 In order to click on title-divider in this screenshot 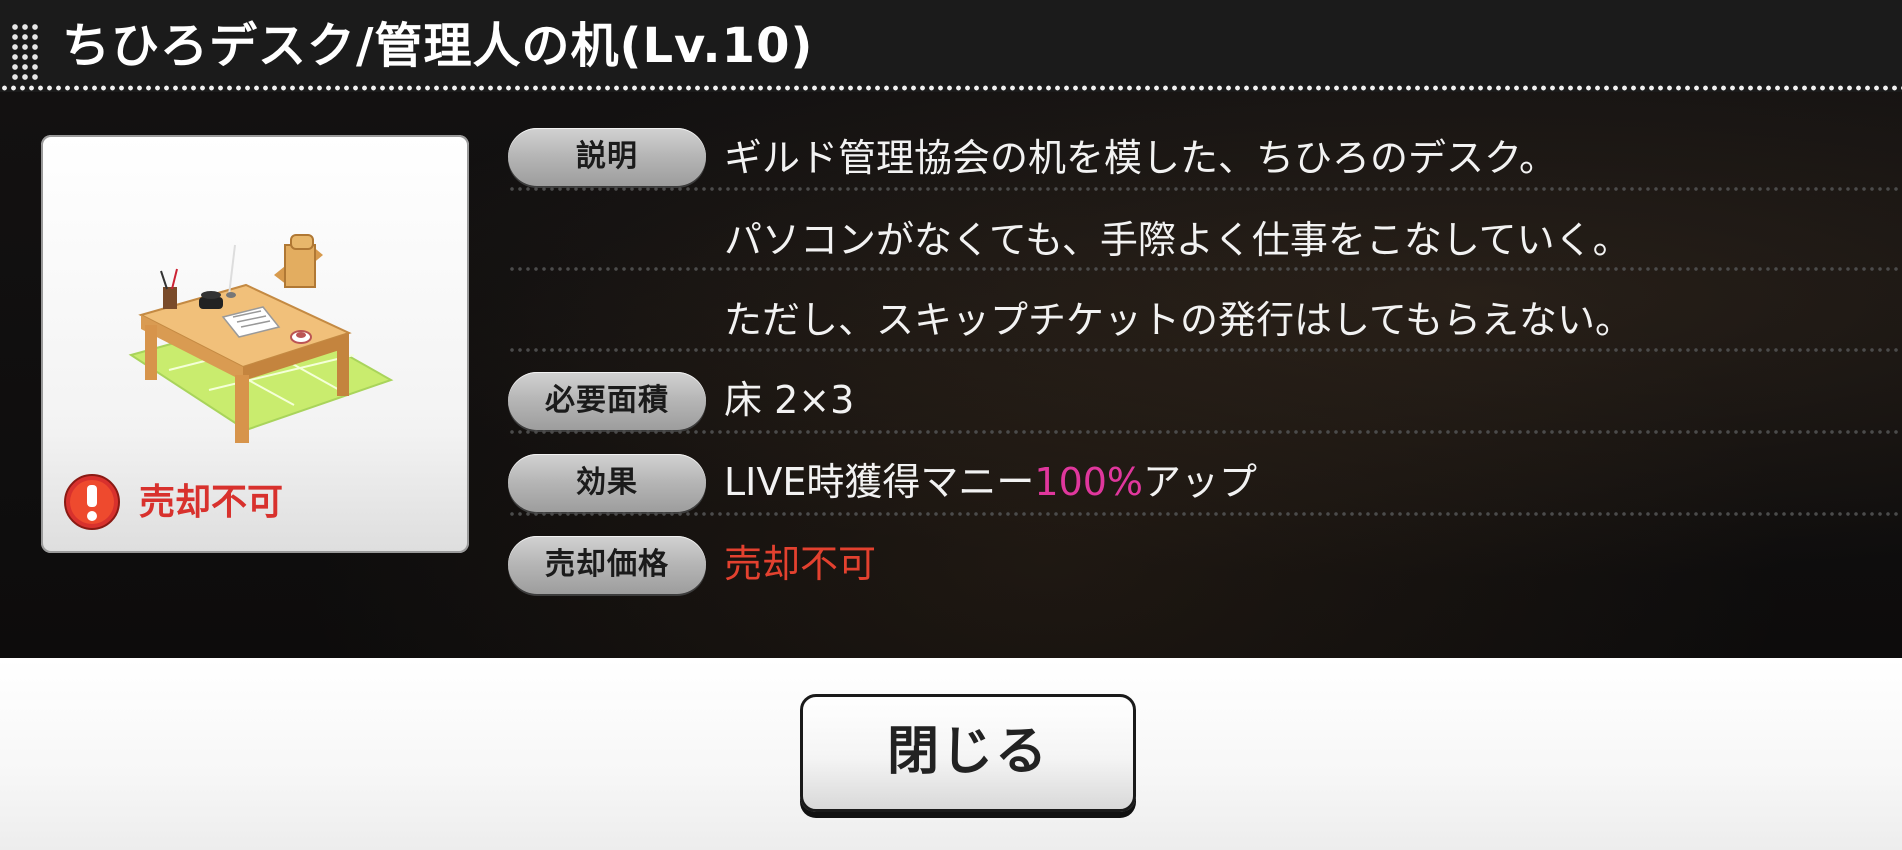, I will do `click(951, 88)`.